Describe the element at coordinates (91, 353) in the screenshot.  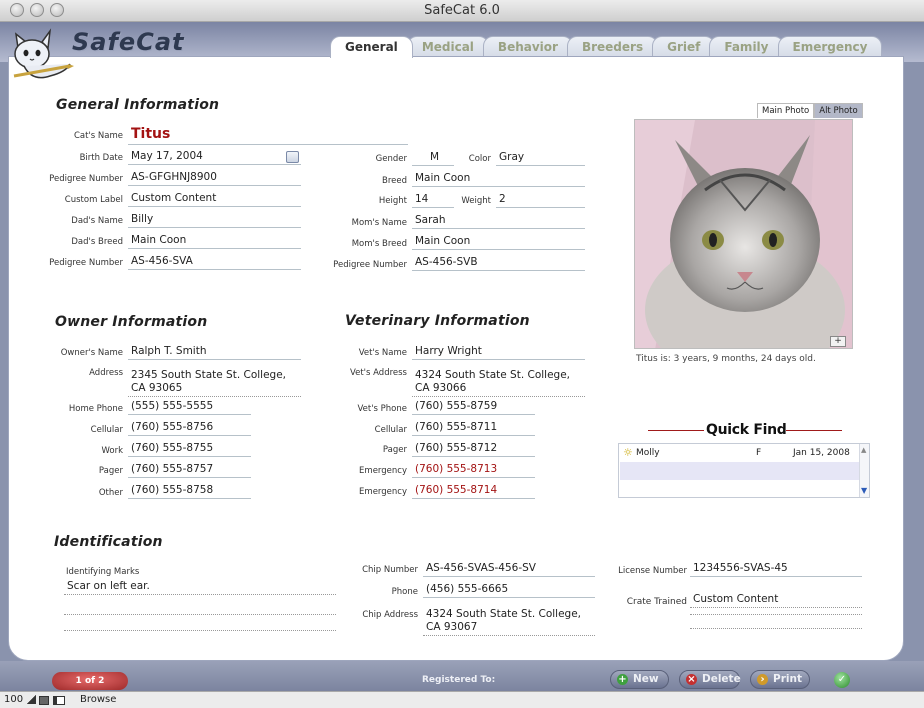
I see `owner-name-label: Owner's Name` at that location.